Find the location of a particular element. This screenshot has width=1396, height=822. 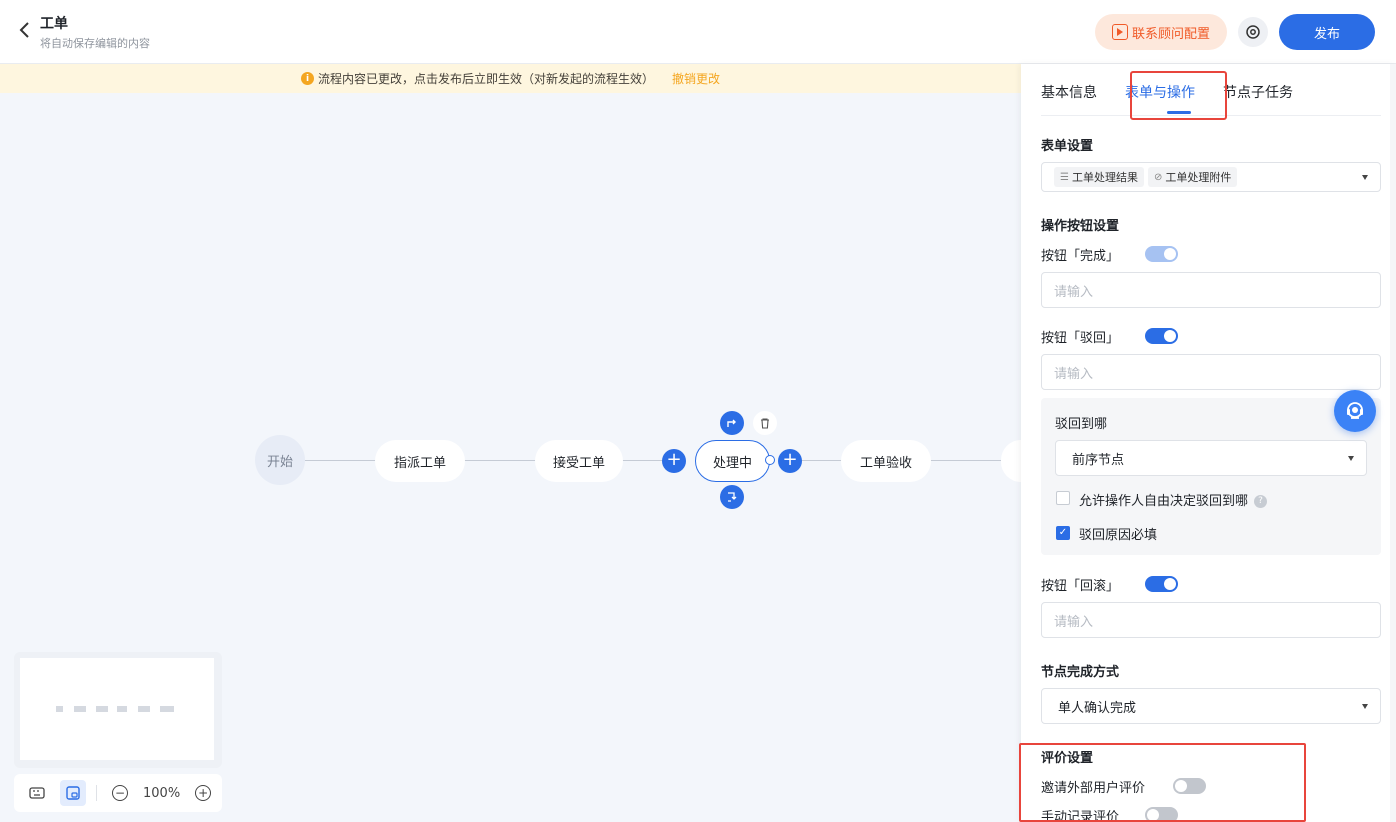

publish-button: 发布 is located at coordinates (1327, 32).